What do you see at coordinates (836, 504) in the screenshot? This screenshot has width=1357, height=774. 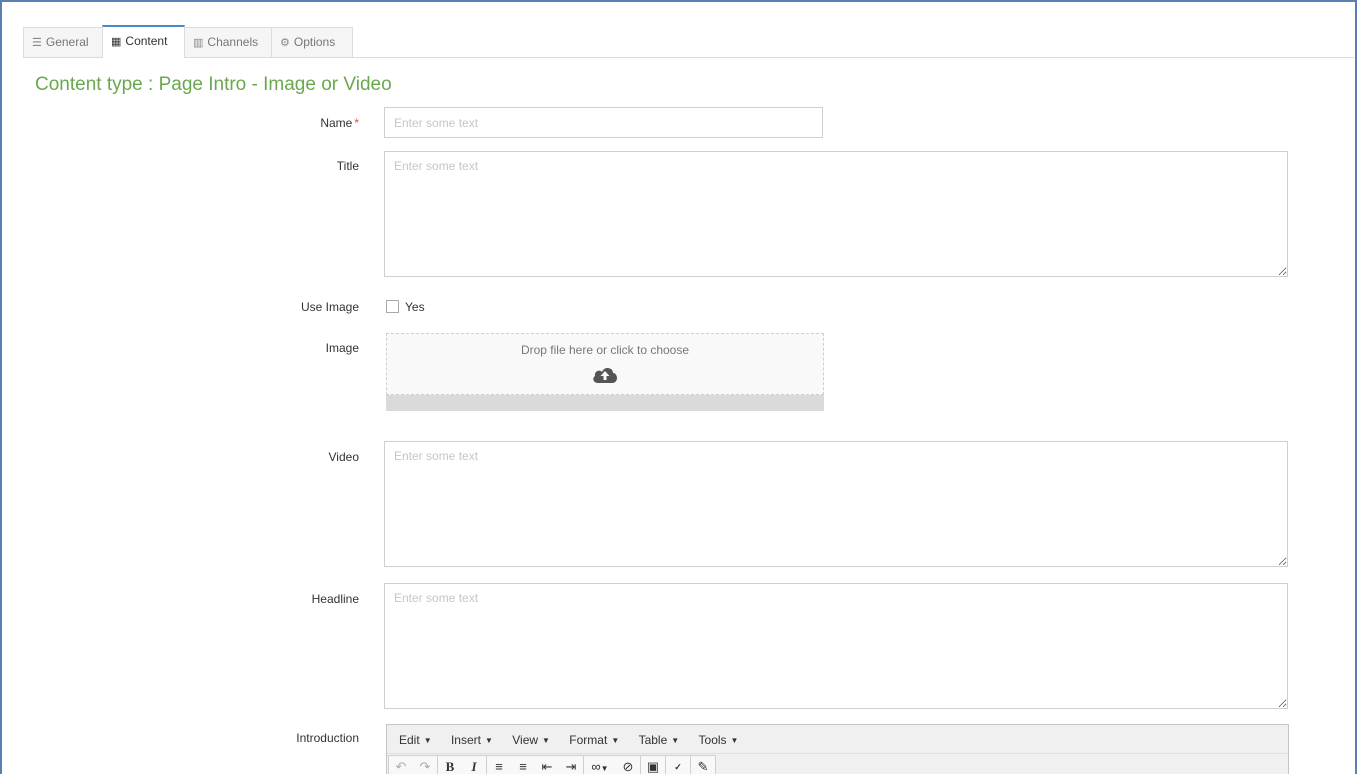 I see `video-textarea` at bounding box center [836, 504].